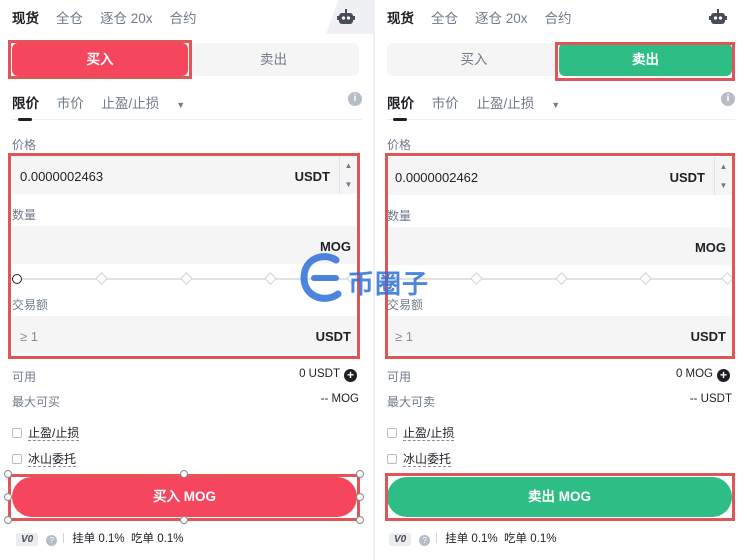 The height and width of the screenshot is (560, 747). What do you see at coordinates (339, 399) in the screenshot?
I see `max-buy-value: -- MOG` at bounding box center [339, 399].